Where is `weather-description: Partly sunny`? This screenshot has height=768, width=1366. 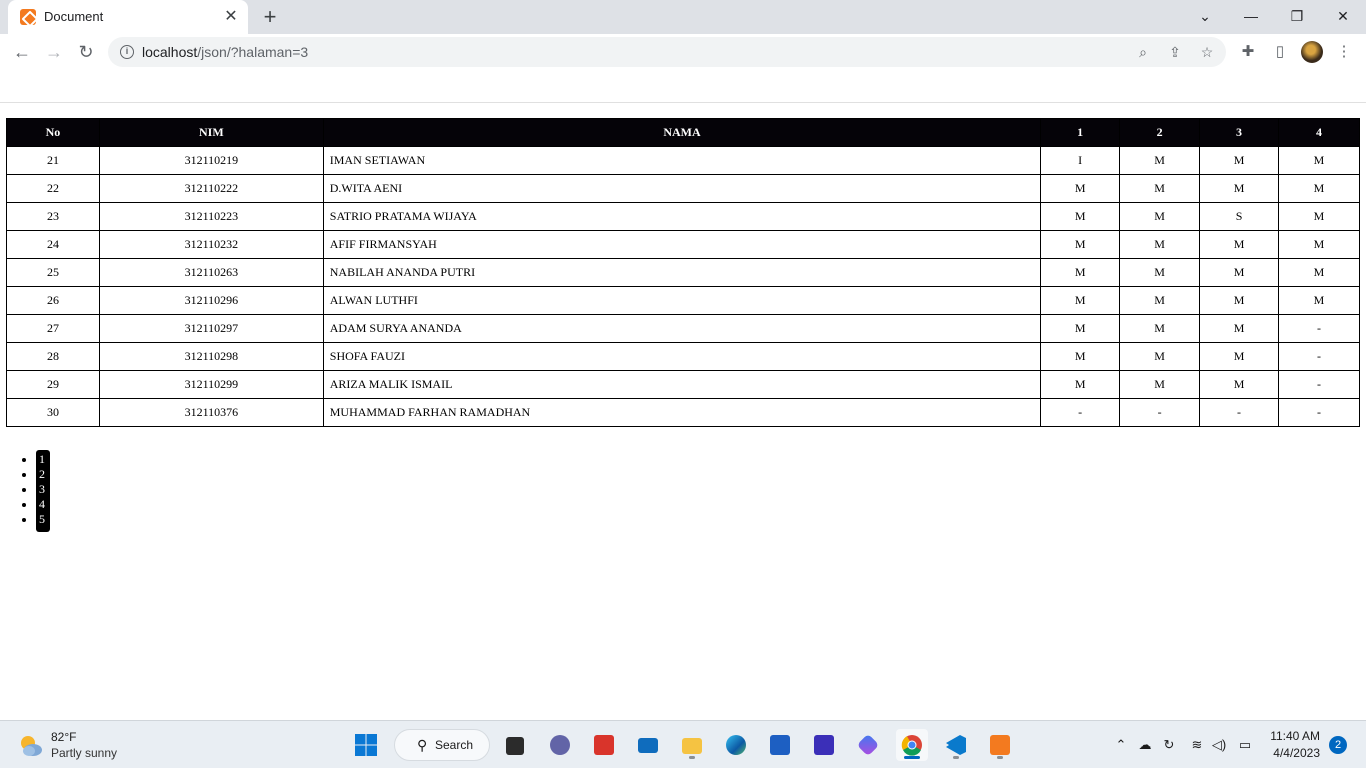 weather-description: Partly sunny is located at coordinates (84, 753).